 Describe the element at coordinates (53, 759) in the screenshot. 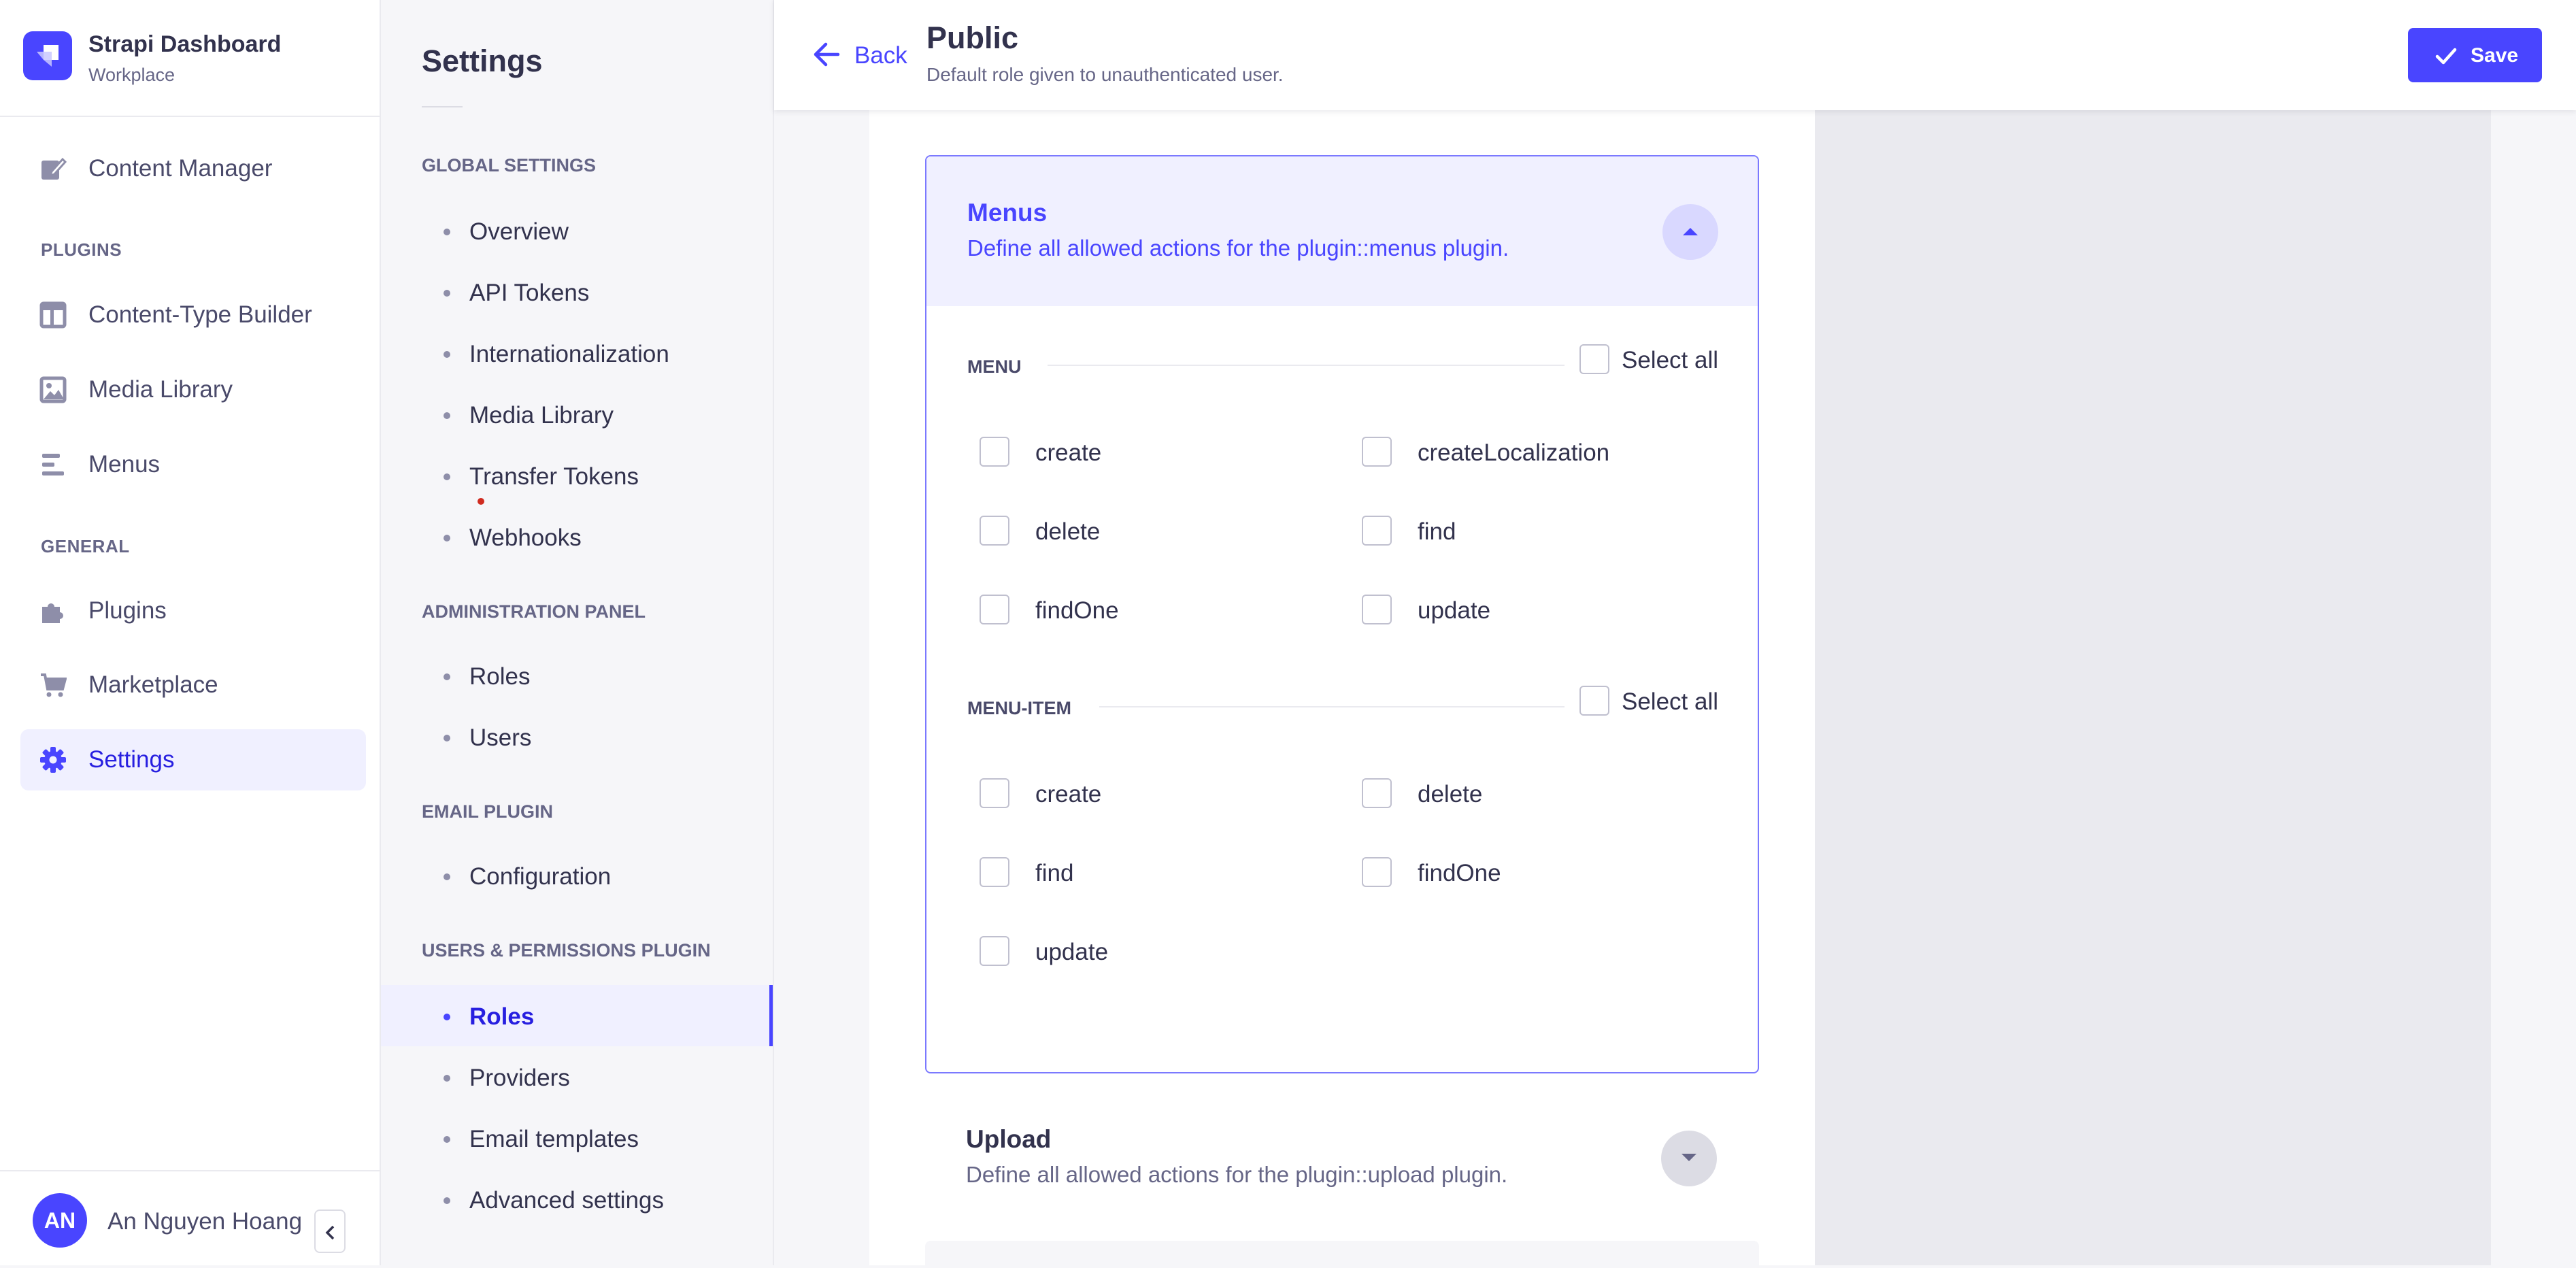

I see `gear-icon` at that location.